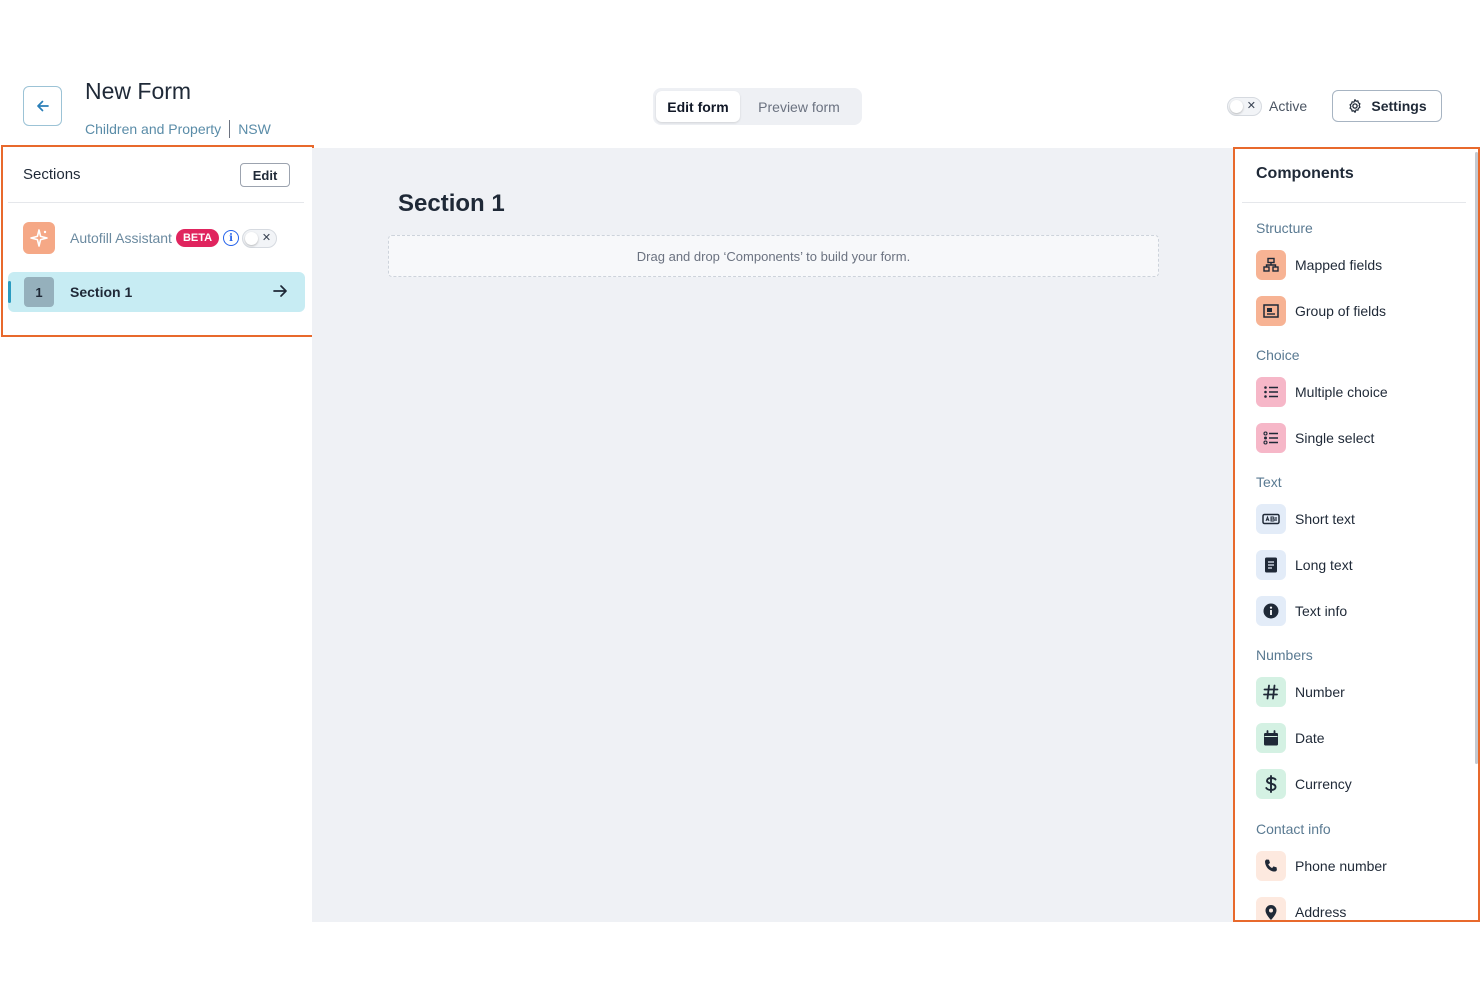 The height and width of the screenshot is (987, 1480). What do you see at coordinates (1325, 519) in the screenshot?
I see `component-label: Short text` at bounding box center [1325, 519].